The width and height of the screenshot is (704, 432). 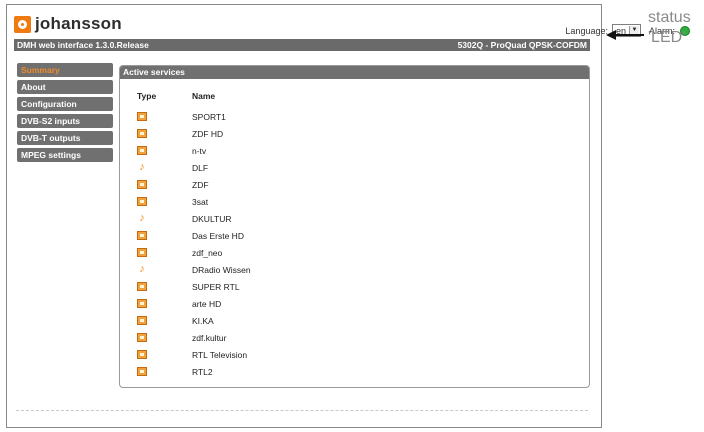 I want to click on service-row: 3sat, so click(x=194, y=201).